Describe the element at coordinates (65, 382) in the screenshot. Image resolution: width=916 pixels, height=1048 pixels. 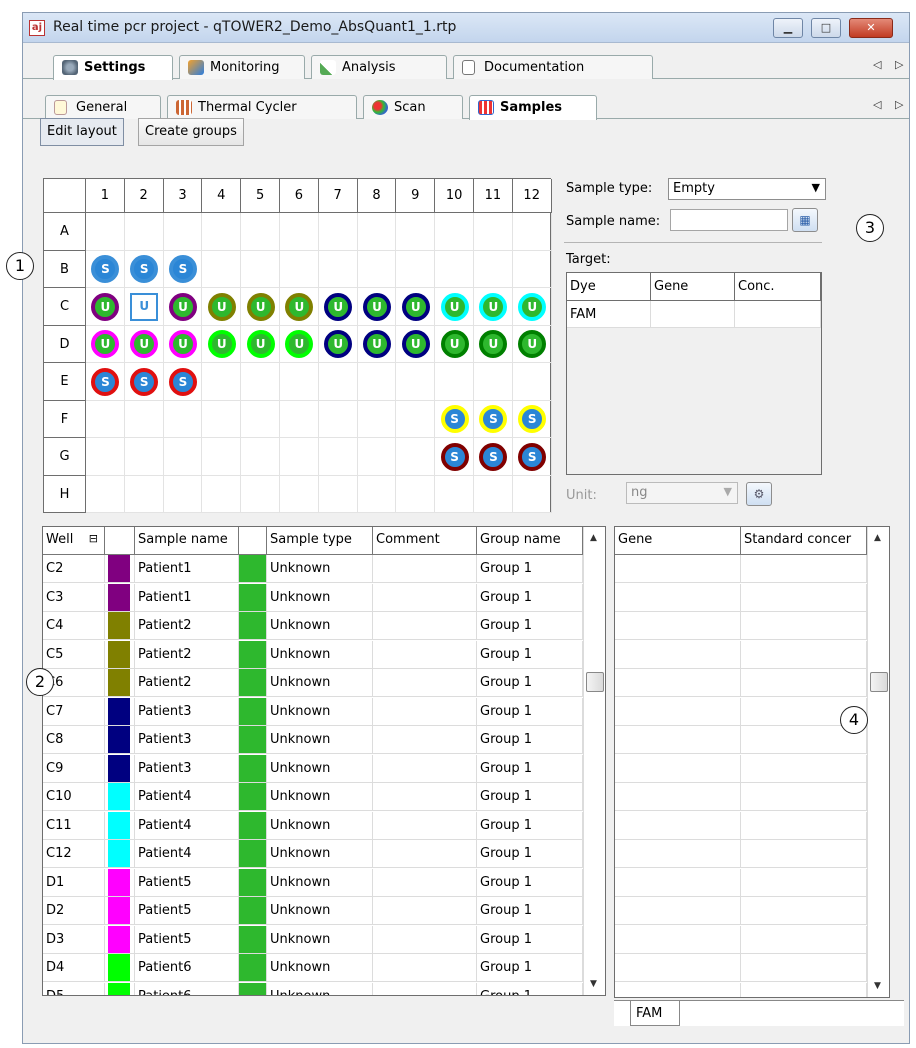
I see `plate-row-header: E` at that location.